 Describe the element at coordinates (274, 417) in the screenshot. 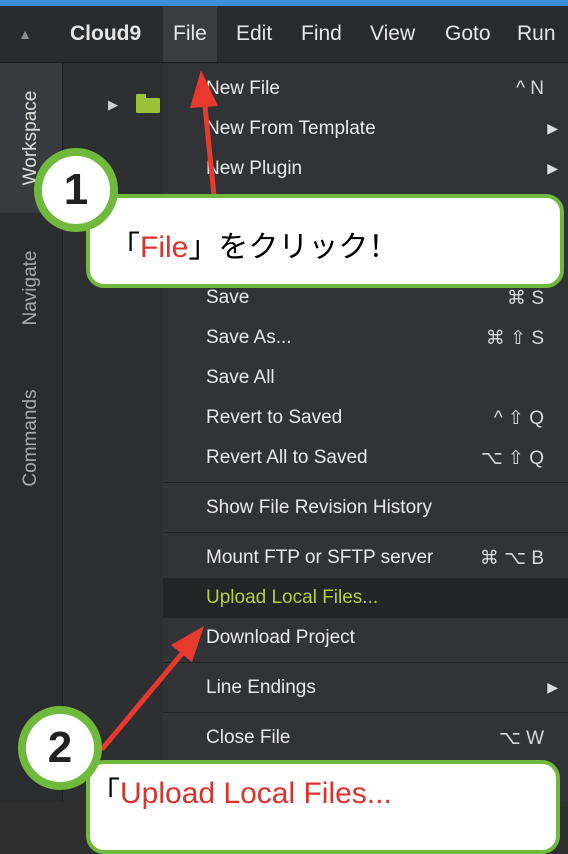

I see `menu-item-label: Revert to Saved` at that location.